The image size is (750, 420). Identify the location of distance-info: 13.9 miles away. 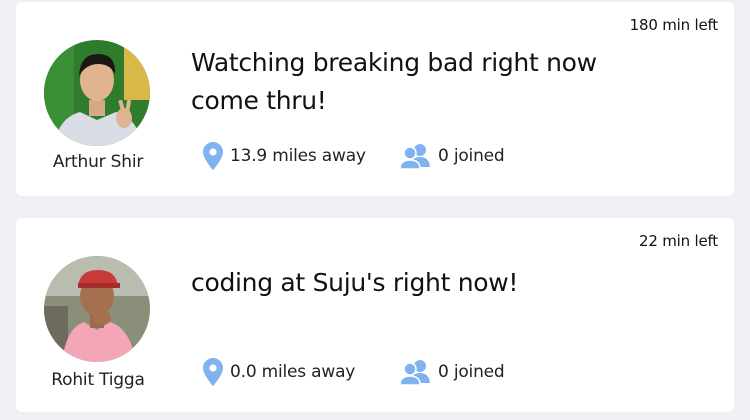
(301, 156).